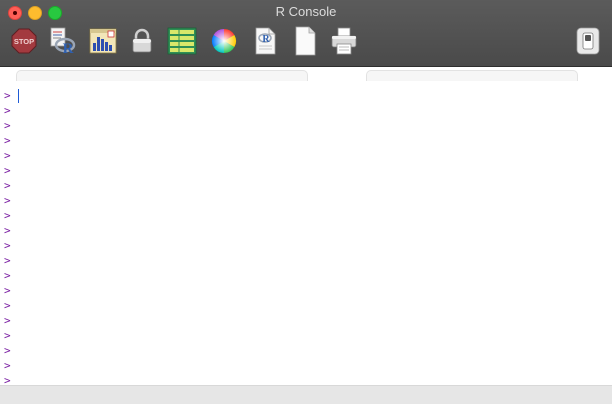  I want to click on lock-icon, so click(142, 40).